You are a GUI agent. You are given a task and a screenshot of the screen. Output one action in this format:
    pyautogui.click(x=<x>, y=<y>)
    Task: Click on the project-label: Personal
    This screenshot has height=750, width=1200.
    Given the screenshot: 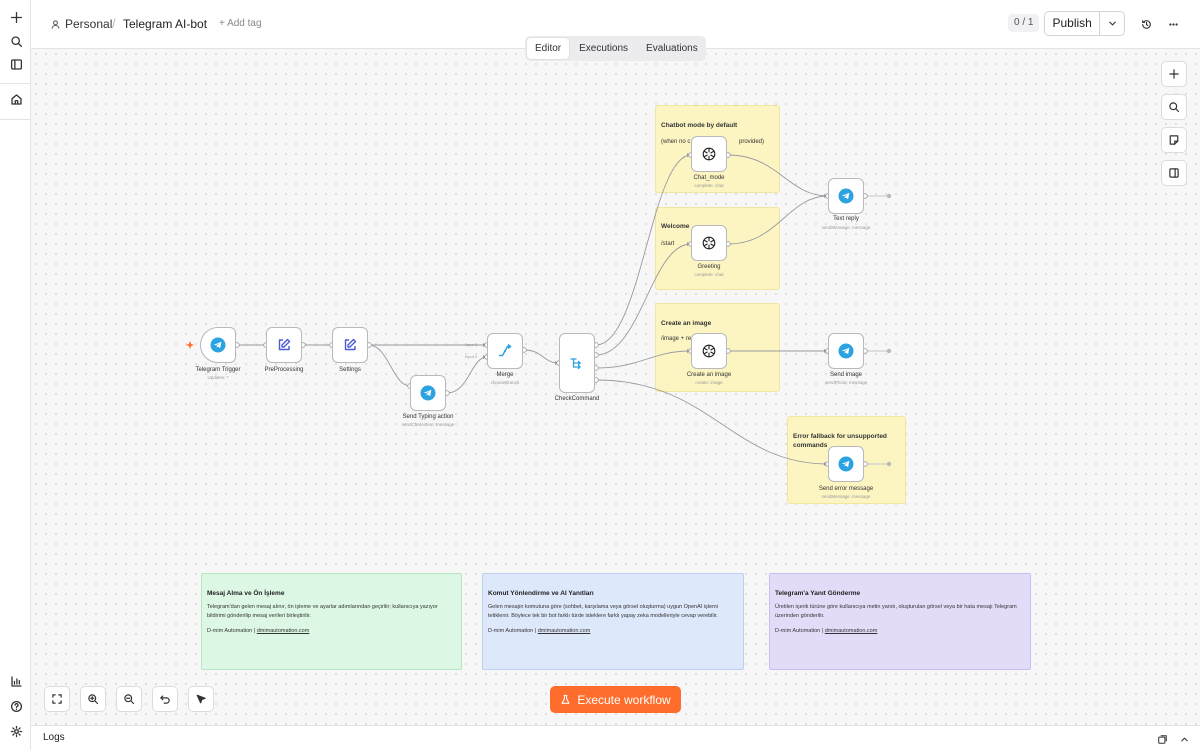 What is the action you would take?
    pyautogui.click(x=89, y=24)
    